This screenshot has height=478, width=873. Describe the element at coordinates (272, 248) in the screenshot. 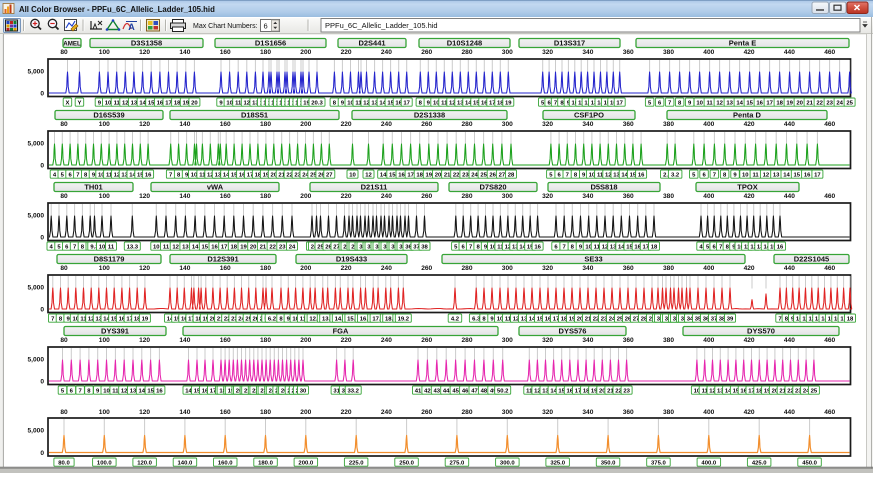

I see `svg-text: 22` at that location.